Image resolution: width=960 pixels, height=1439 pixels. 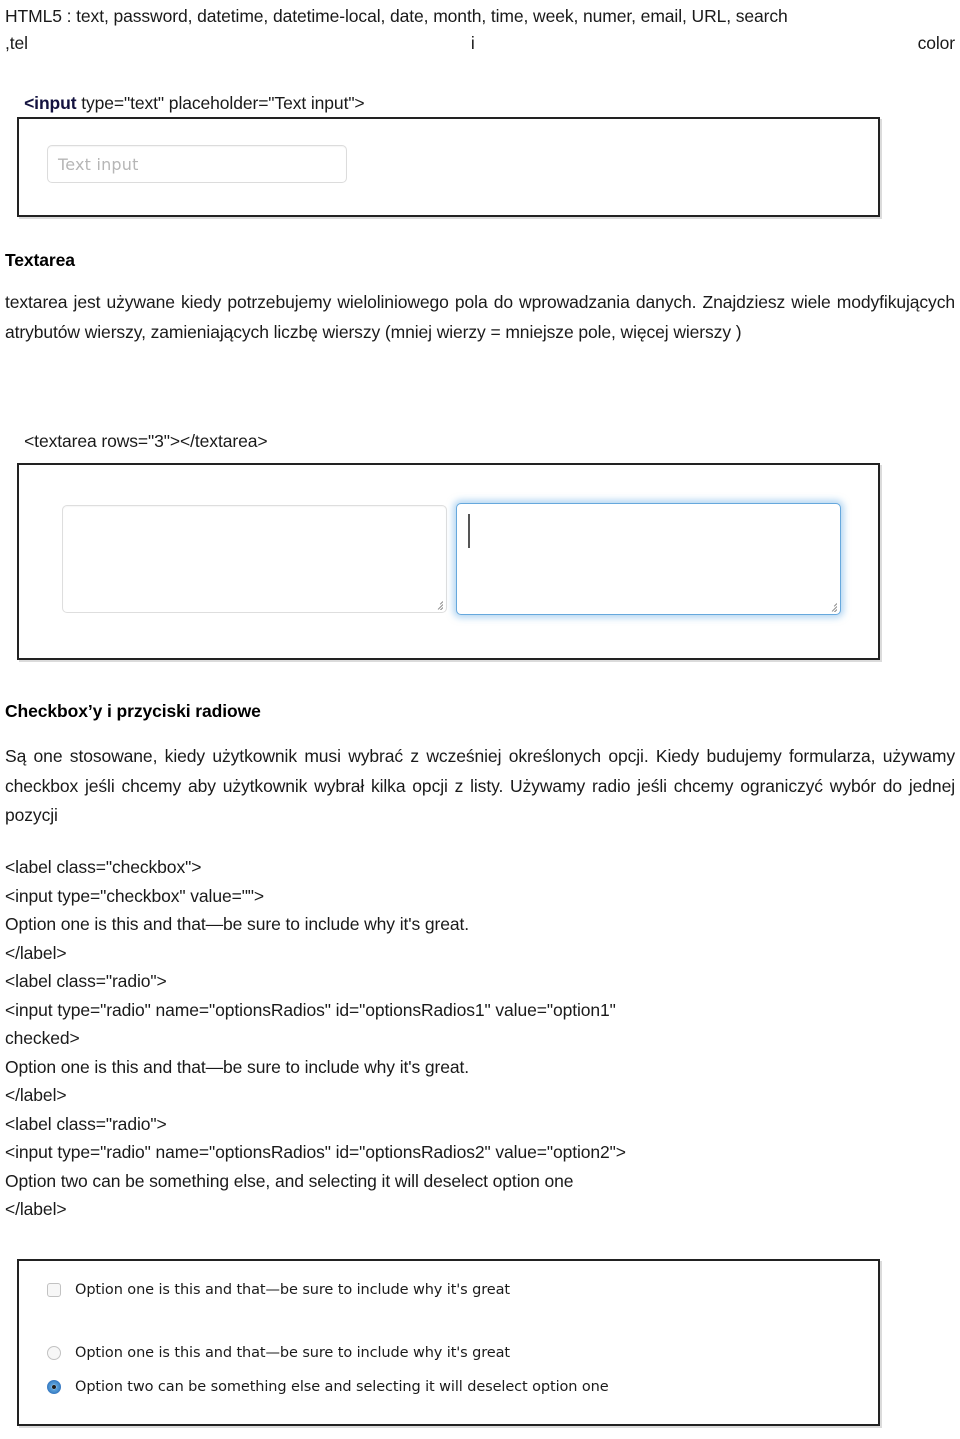 I want to click on checkbox-heading-text: Checkbox’y i przyciski radiowe, so click(x=133, y=711).